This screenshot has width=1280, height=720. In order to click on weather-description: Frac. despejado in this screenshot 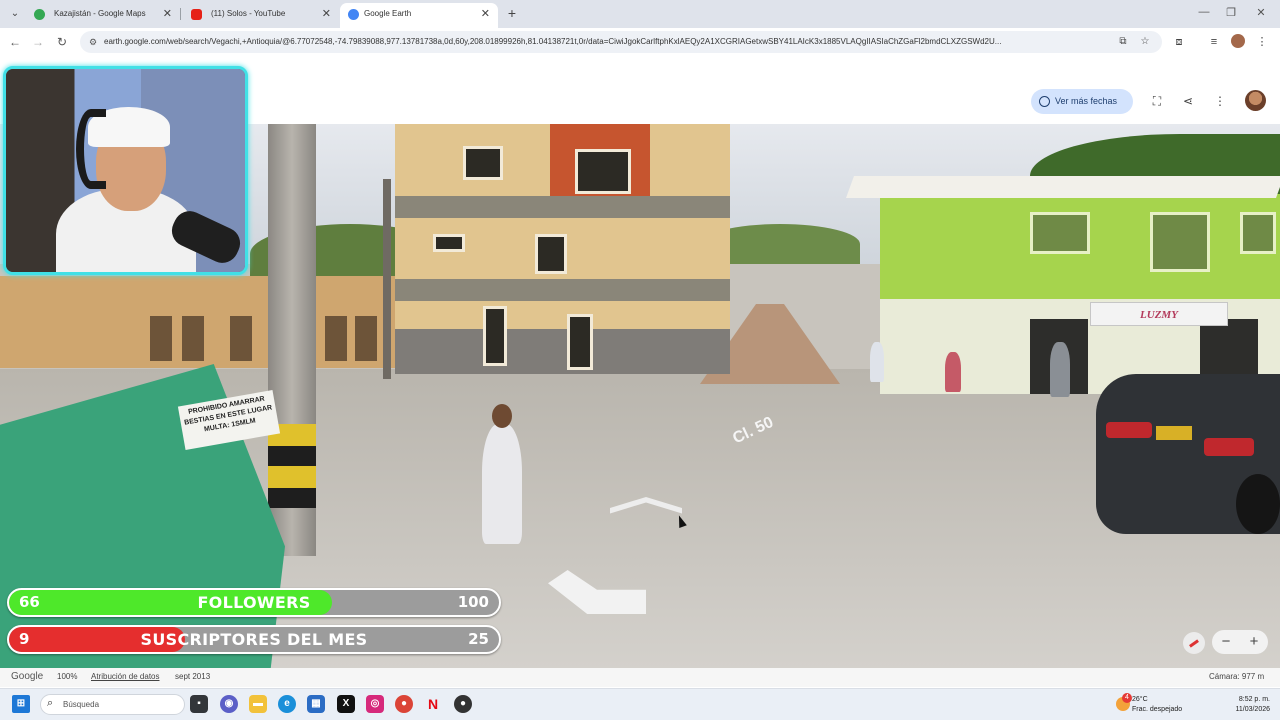, I will do `click(1157, 709)`.